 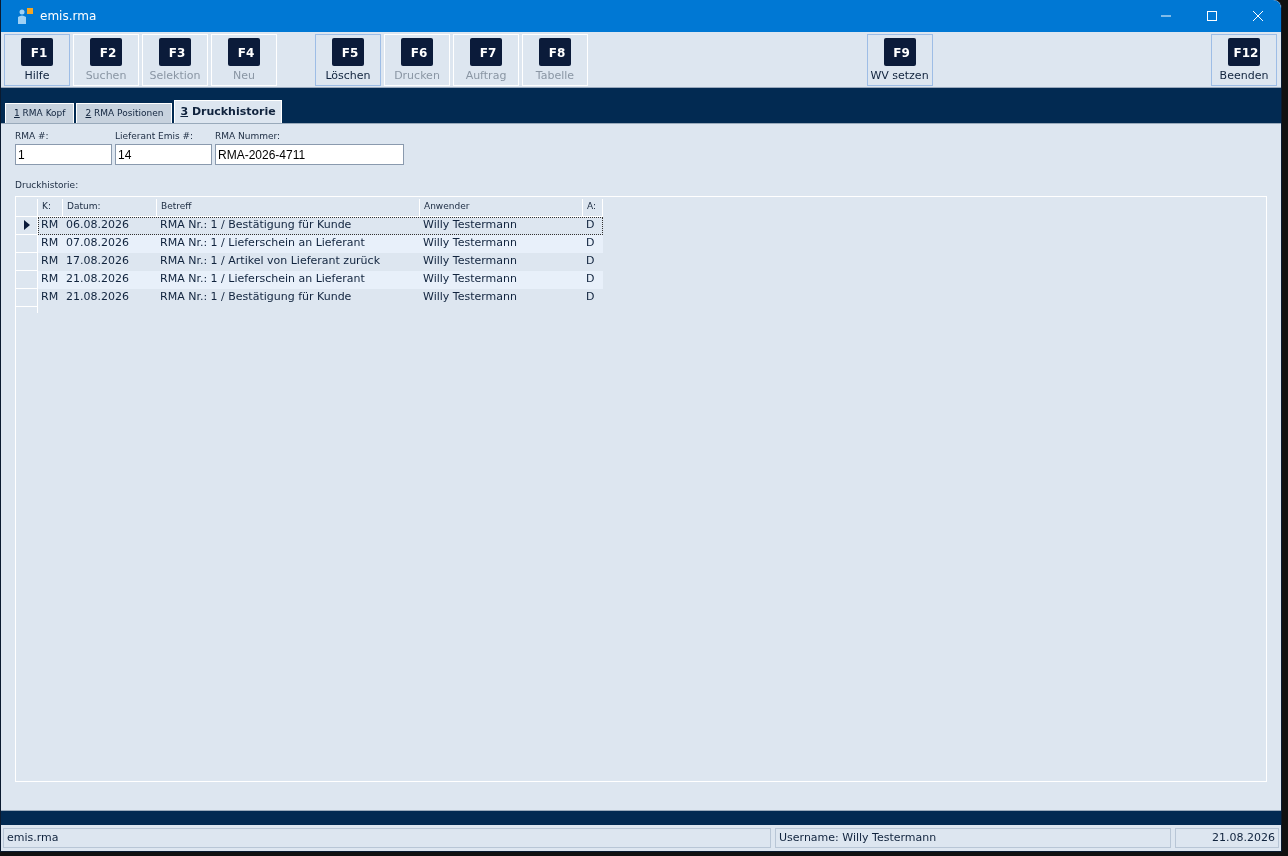 I want to click on window-title: emis.rma, so click(x=68, y=16).